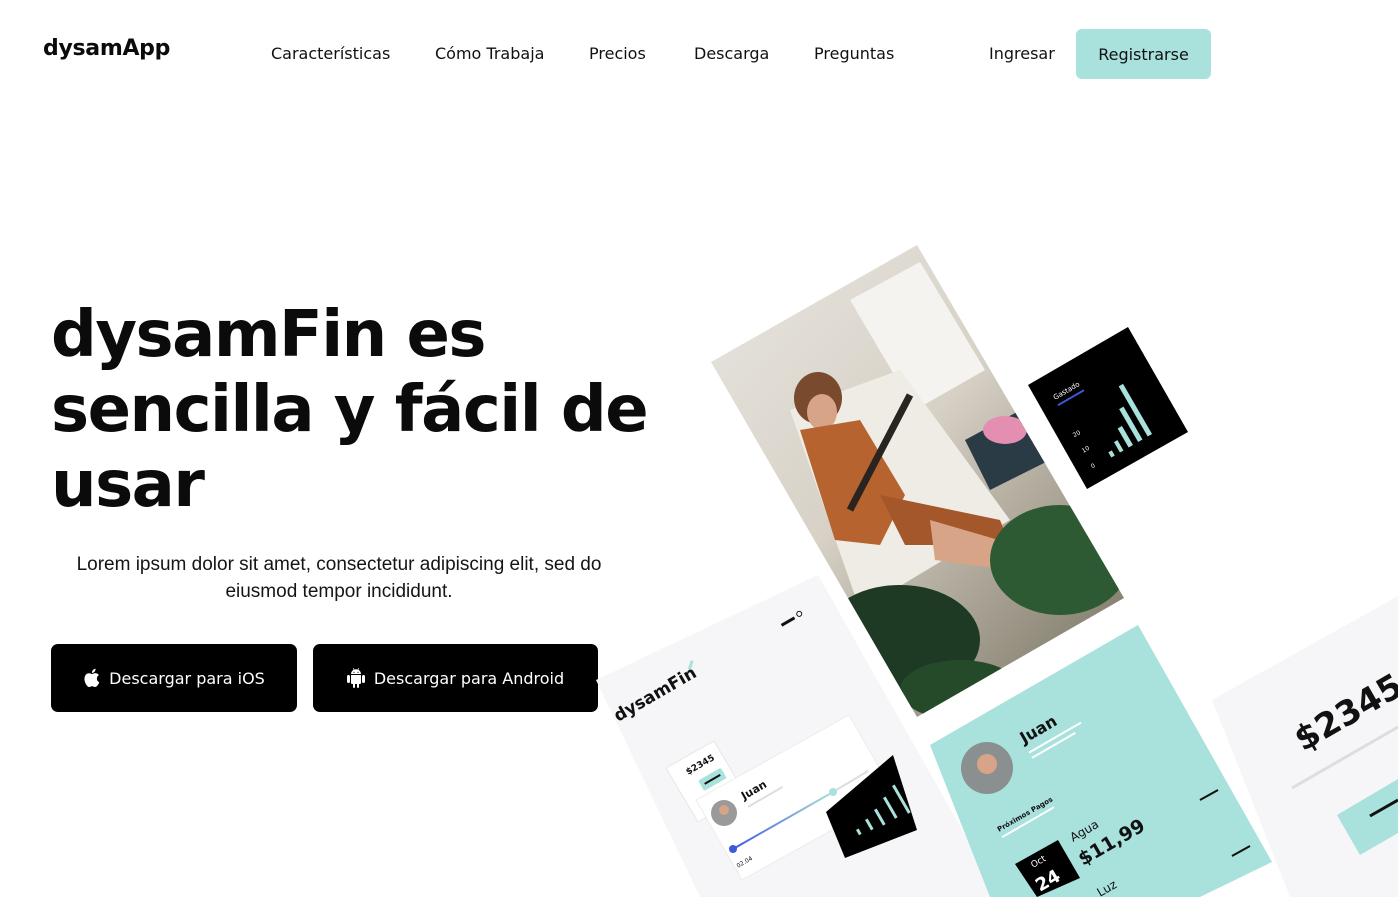  I want to click on payments-section-title: Próximos Pagos, so click(1025, 814).